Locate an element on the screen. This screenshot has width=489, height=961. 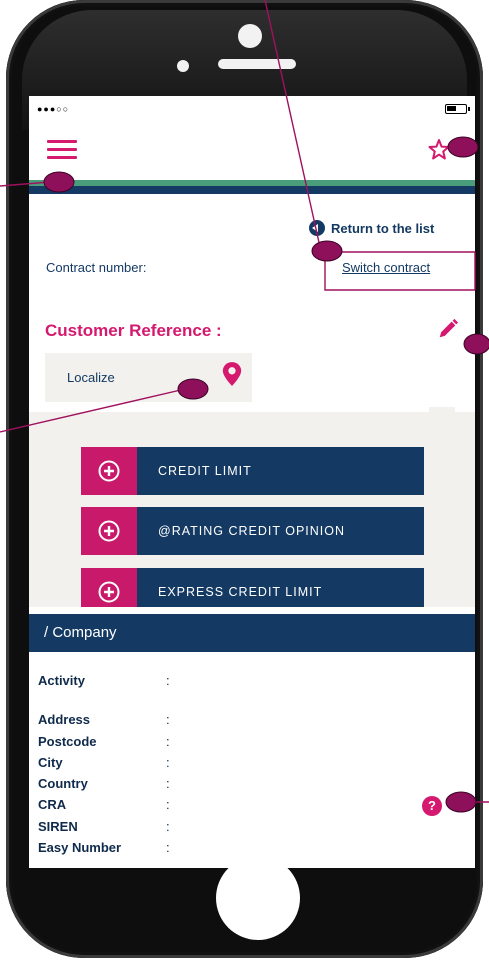
siren-value: : is located at coordinates (168, 826).